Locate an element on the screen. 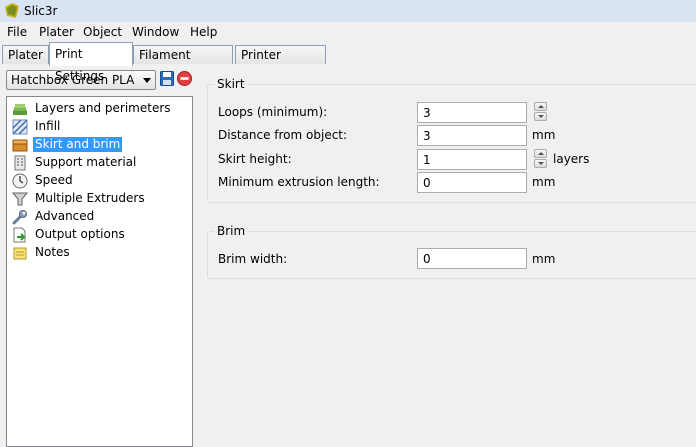 The width and height of the screenshot is (696, 447). loops-value: 3 is located at coordinates (427, 113).